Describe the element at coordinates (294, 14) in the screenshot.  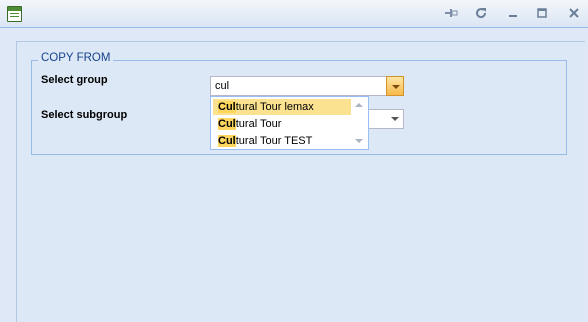
I see `window-titlebar` at that location.